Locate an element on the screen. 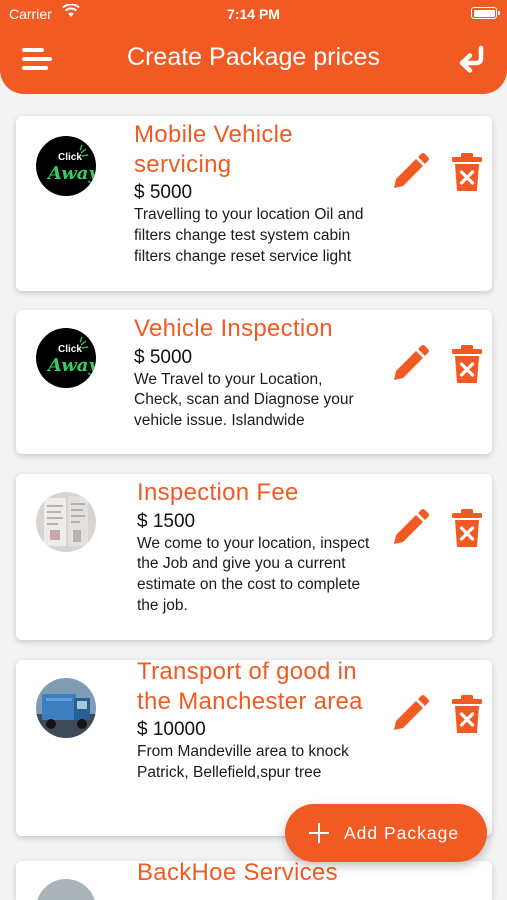 The image size is (507, 900). add-package-button: Add Package is located at coordinates (386, 833).